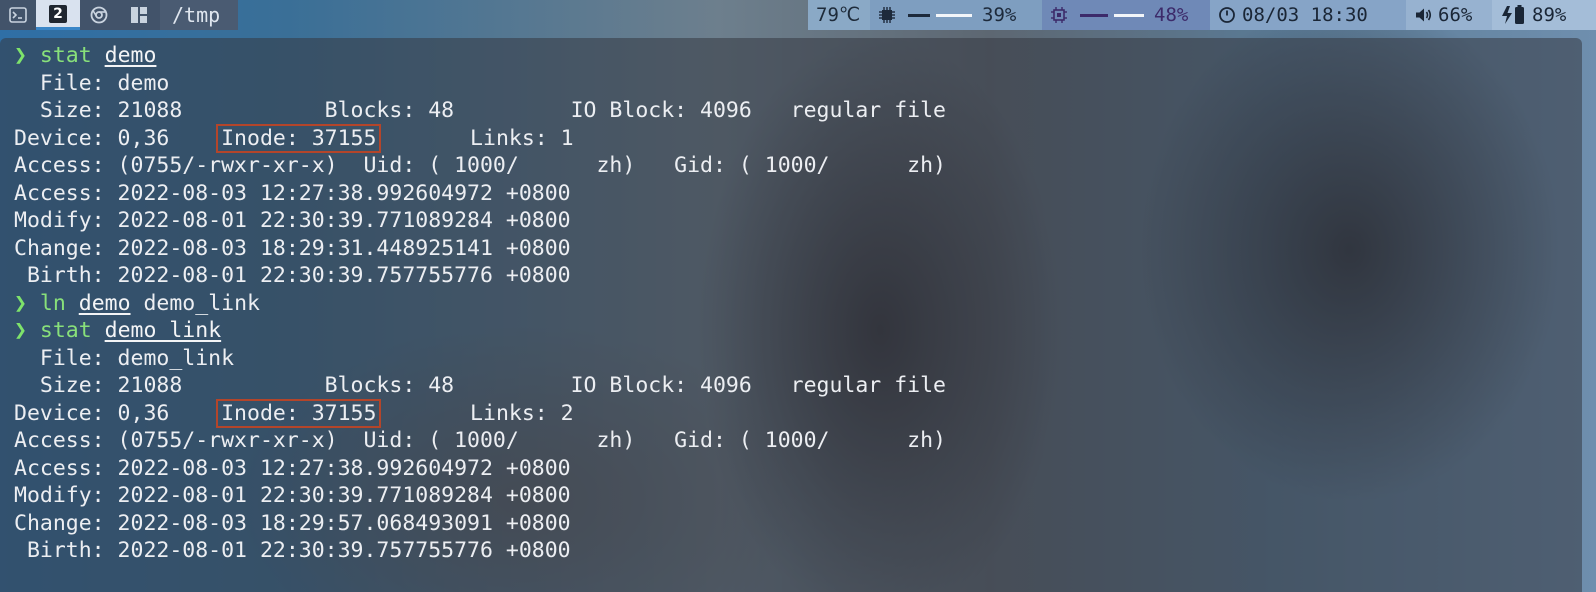 The height and width of the screenshot is (592, 1596). I want to click on battery-percent: 89%, so click(1549, 15).